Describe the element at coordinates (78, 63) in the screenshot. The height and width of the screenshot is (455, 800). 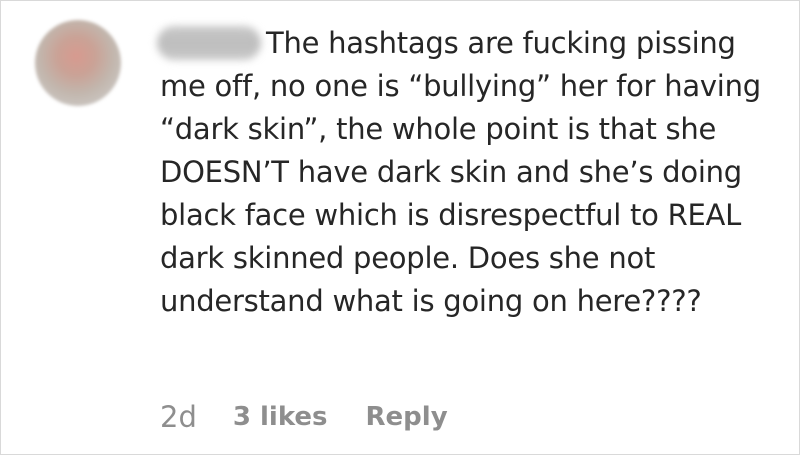
I see `avatar` at that location.